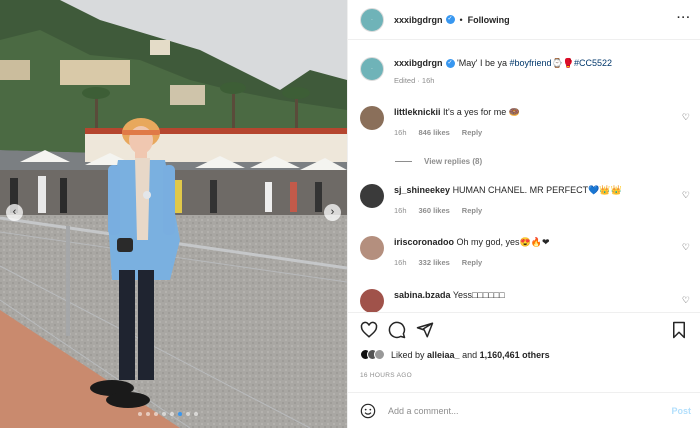  Describe the element at coordinates (481, 112) in the screenshot. I see `comment-text: It's a yes for me 🍩` at that location.